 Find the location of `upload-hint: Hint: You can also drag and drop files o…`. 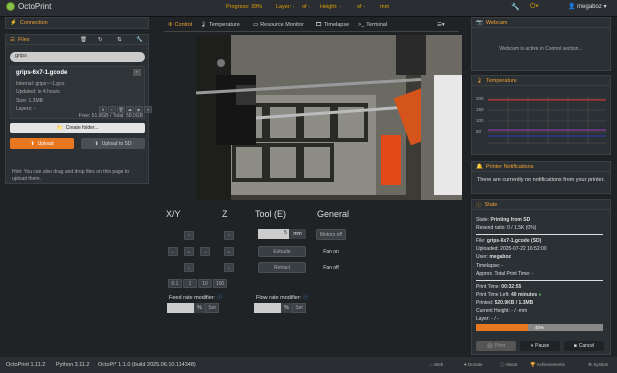

upload-hint: Hint: You can also drag and drop files o… is located at coordinates (71, 175).